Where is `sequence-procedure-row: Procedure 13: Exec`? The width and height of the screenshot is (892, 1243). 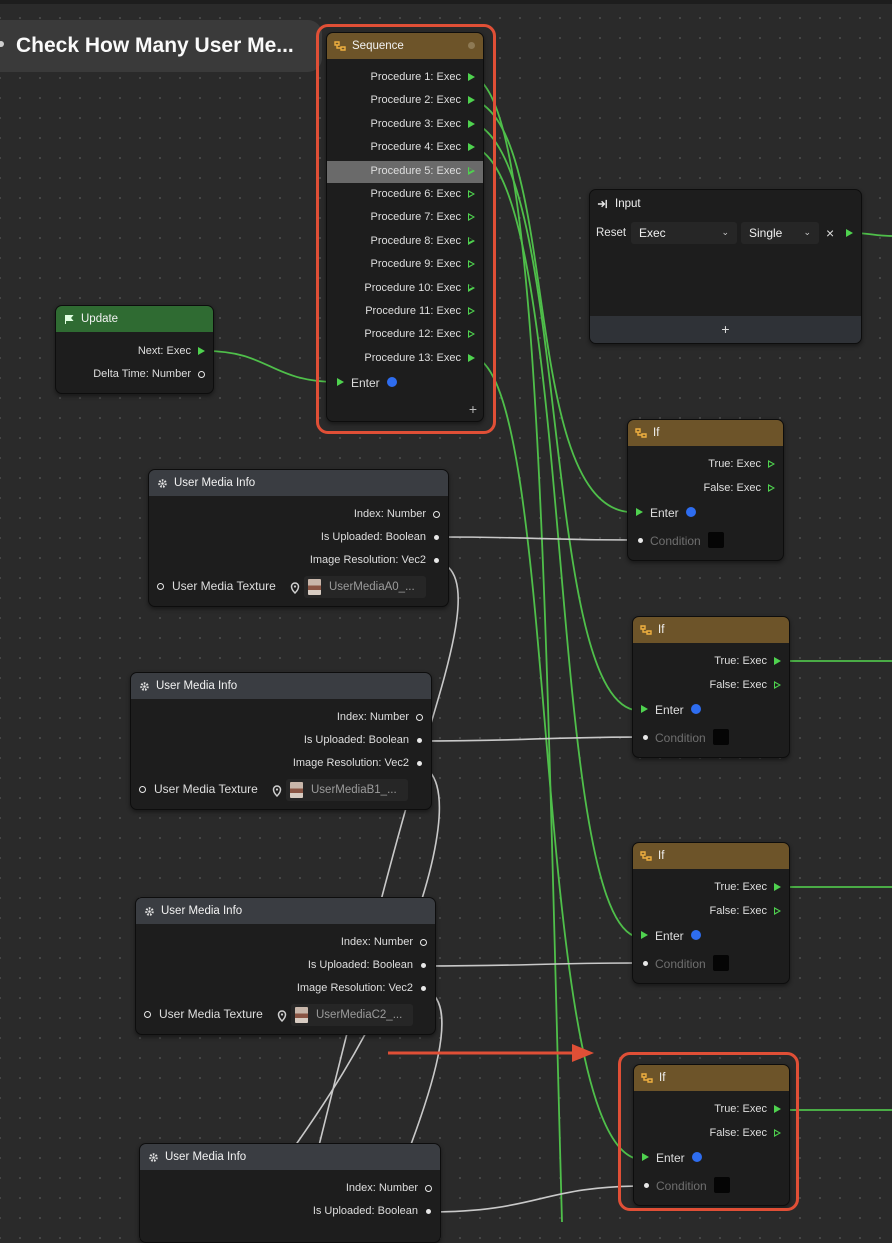
sequence-procedure-row: Procedure 13: Exec is located at coordinates (405, 359).